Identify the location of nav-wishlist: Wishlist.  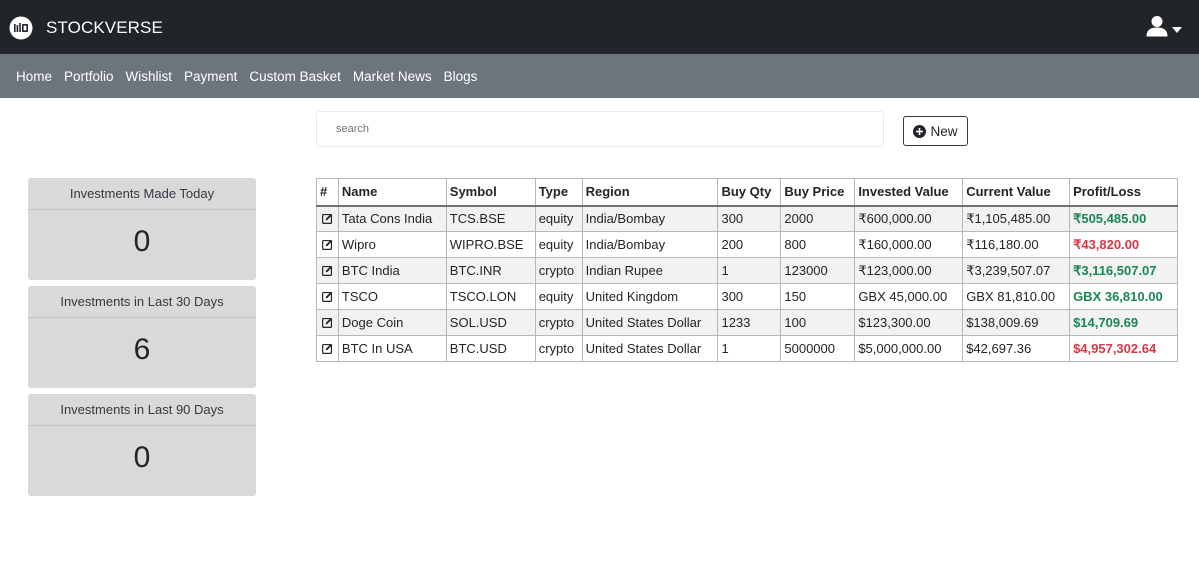
(149, 76).